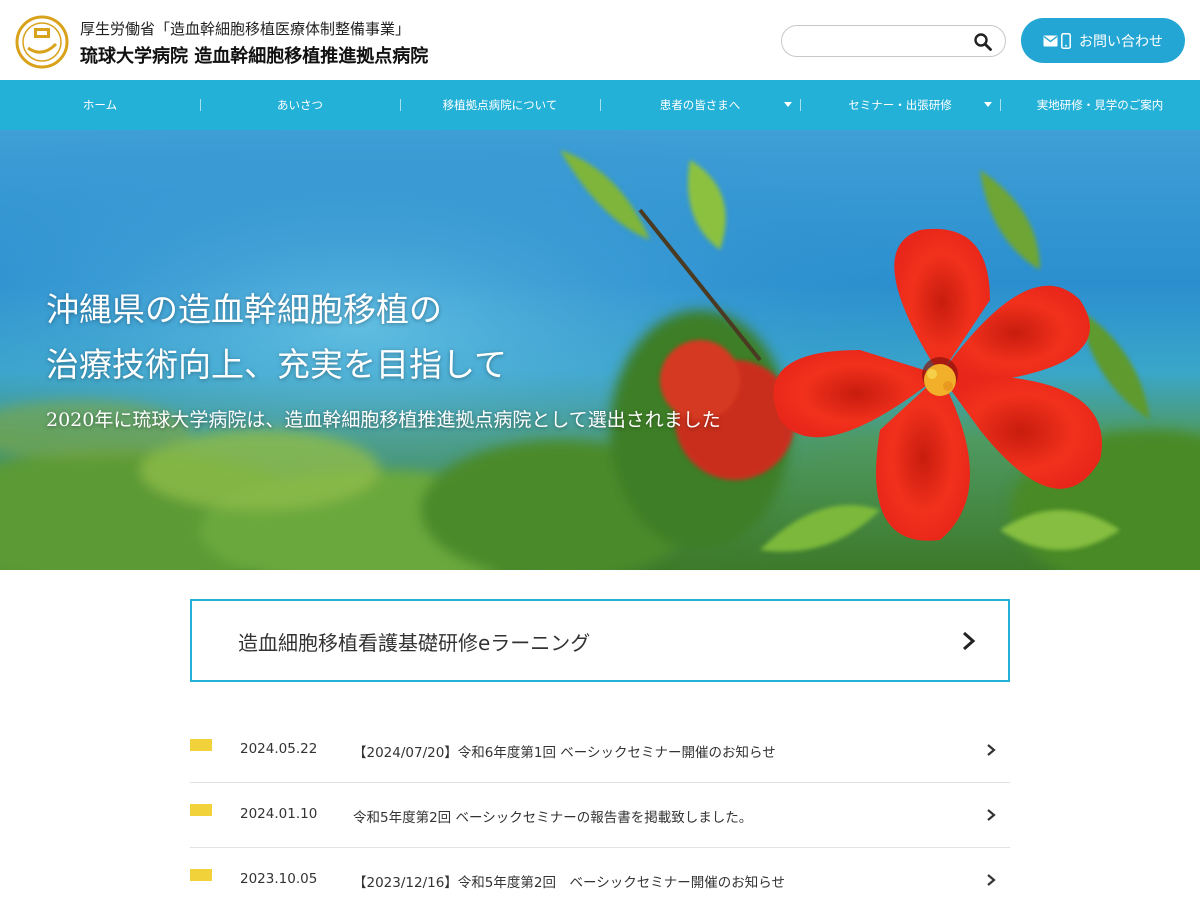  Describe the element at coordinates (569, 883) in the screenshot. I see `news-title: 【2023/12/16】令和5年度第2回 ベーシックセミナー開催のお知らせ` at that location.